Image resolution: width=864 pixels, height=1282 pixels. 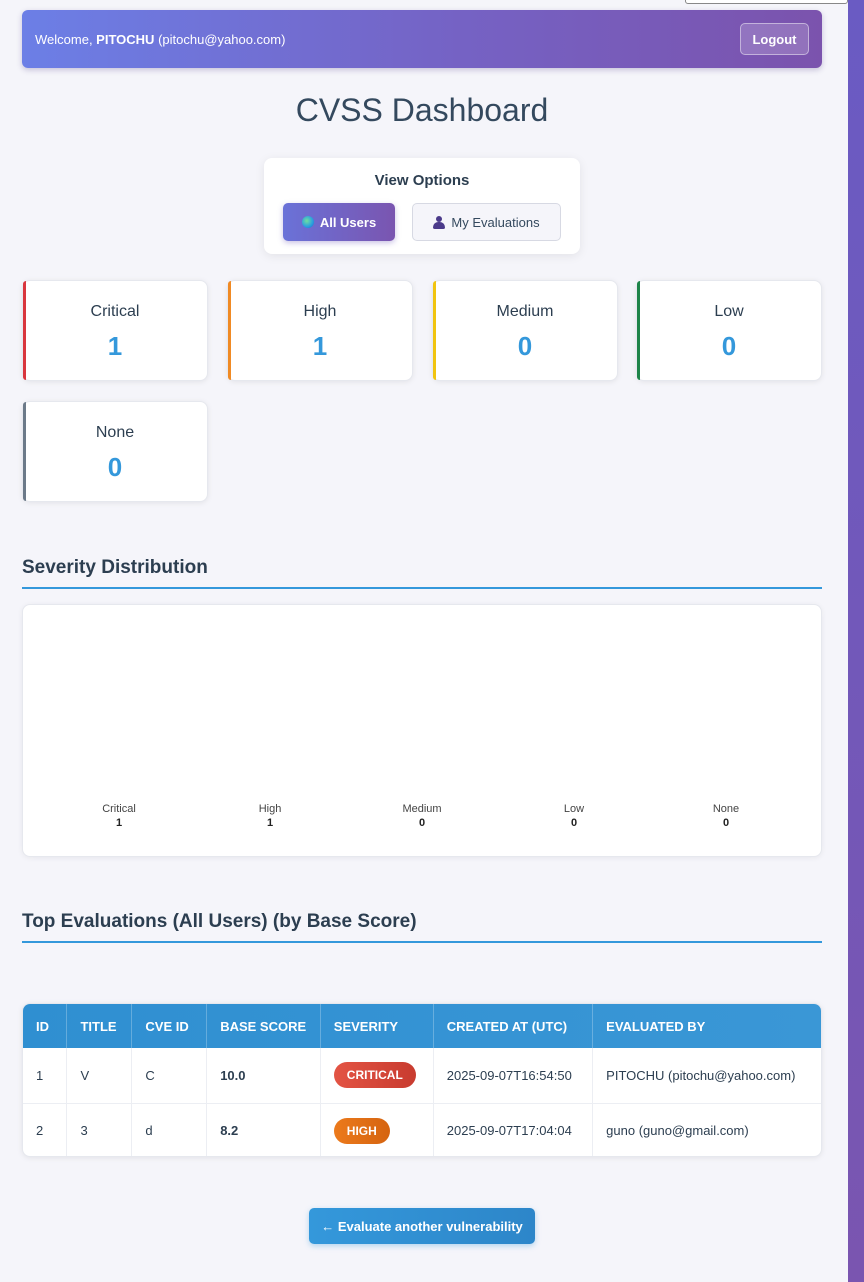 I want to click on page-title: CVSS Dashboard, so click(x=422, y=110).